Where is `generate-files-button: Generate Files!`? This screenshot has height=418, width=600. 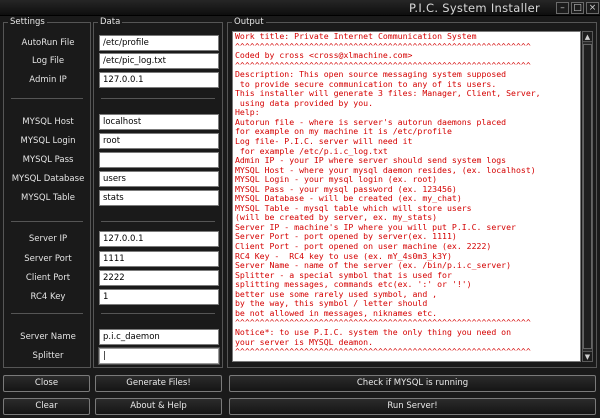
generate-files-button: Generate Files! is located at coordinates (158, 383).